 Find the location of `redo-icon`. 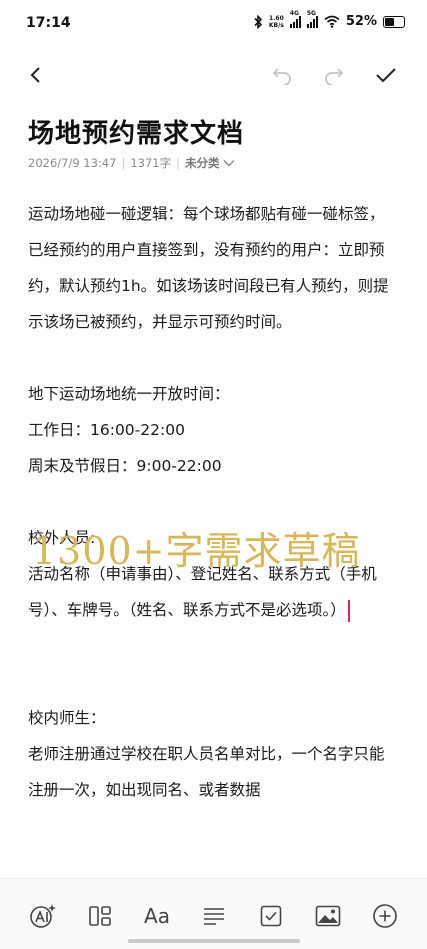

redo-icon is located at coordinates (334, 76).